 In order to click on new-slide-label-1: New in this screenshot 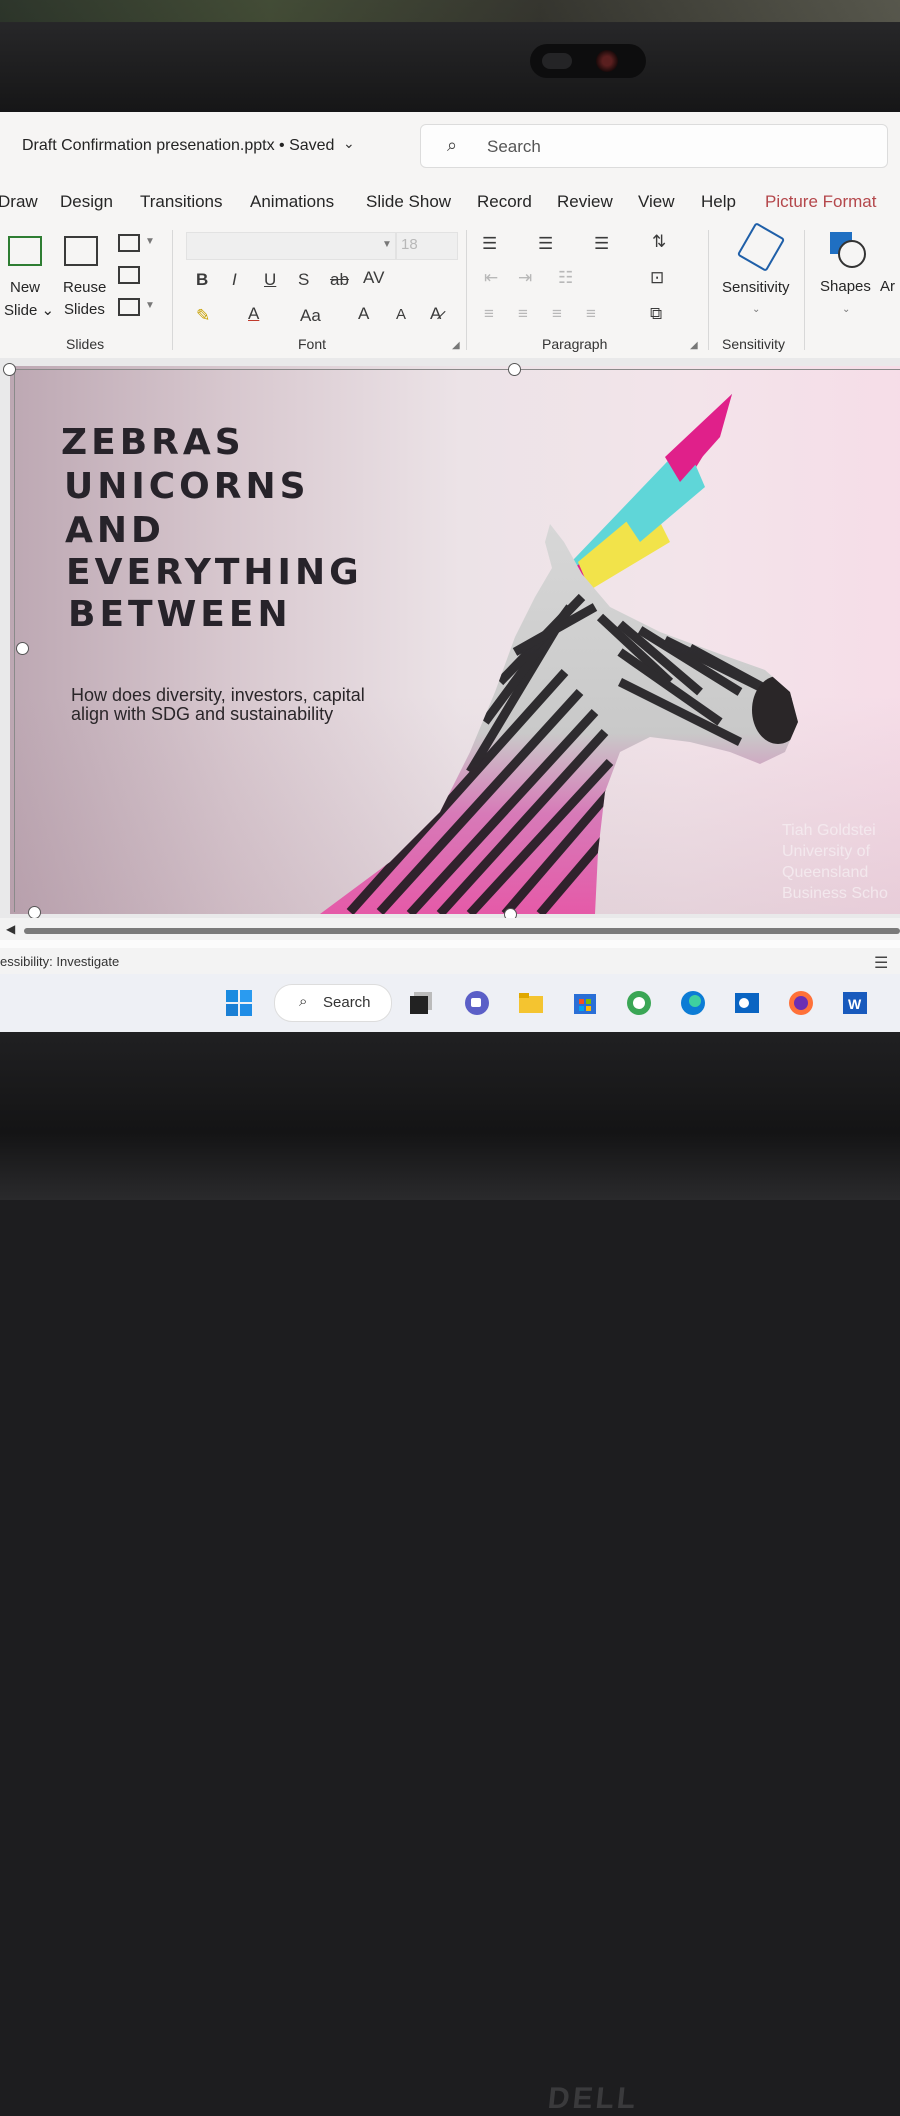, I will do `click(25, 287)`.